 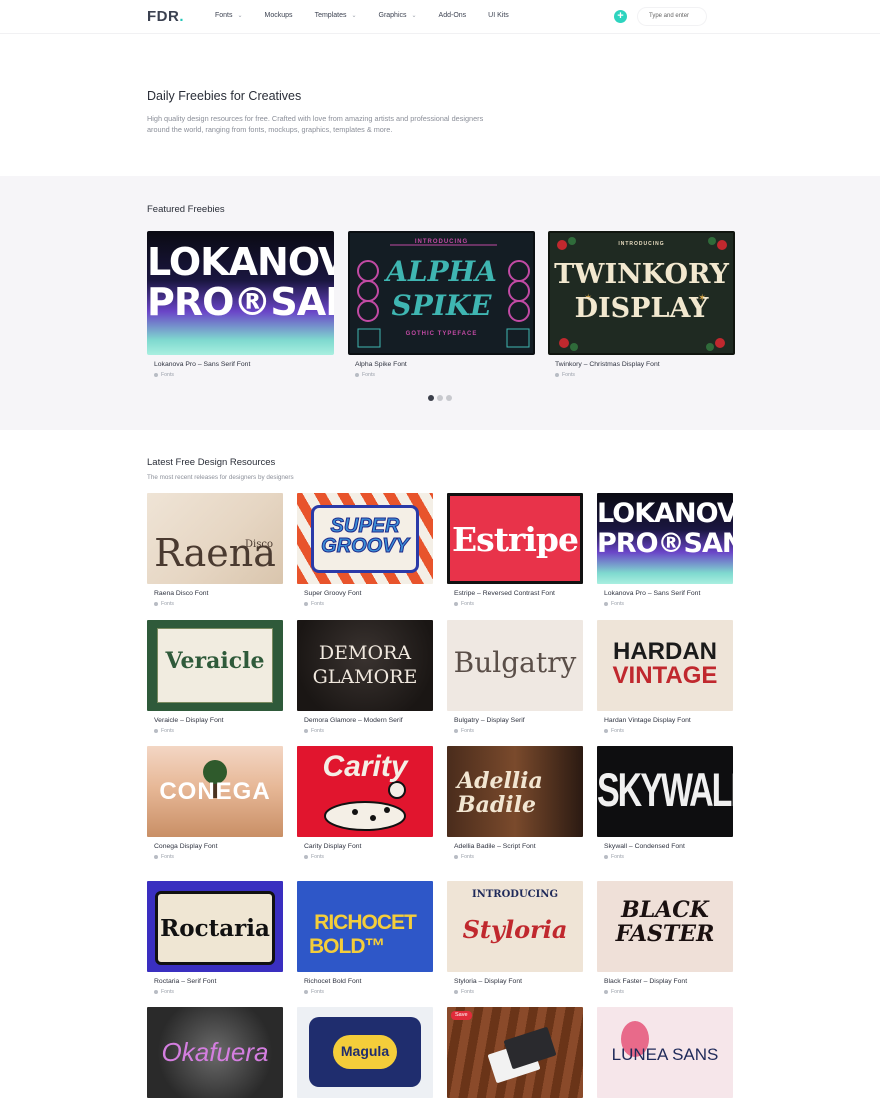 I want to click on resource-card: LUNEA SANS, so click(x=665, y=1052).